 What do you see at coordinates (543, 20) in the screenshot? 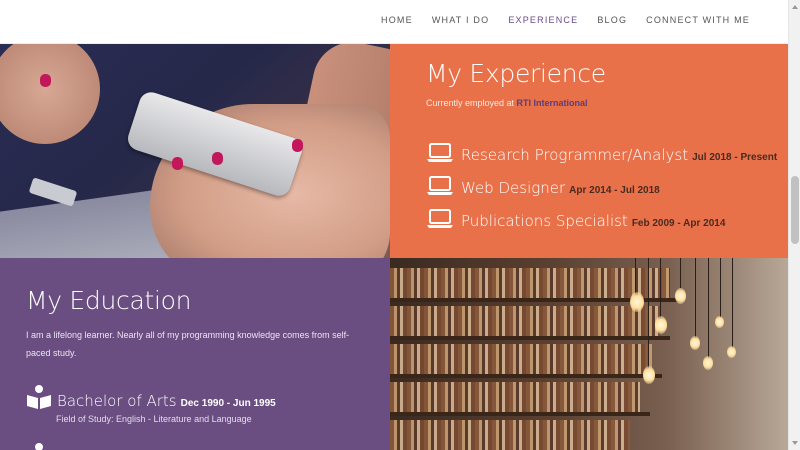
I see `nav-experience: EXPERIENCE` at bounding box center [543, 20].